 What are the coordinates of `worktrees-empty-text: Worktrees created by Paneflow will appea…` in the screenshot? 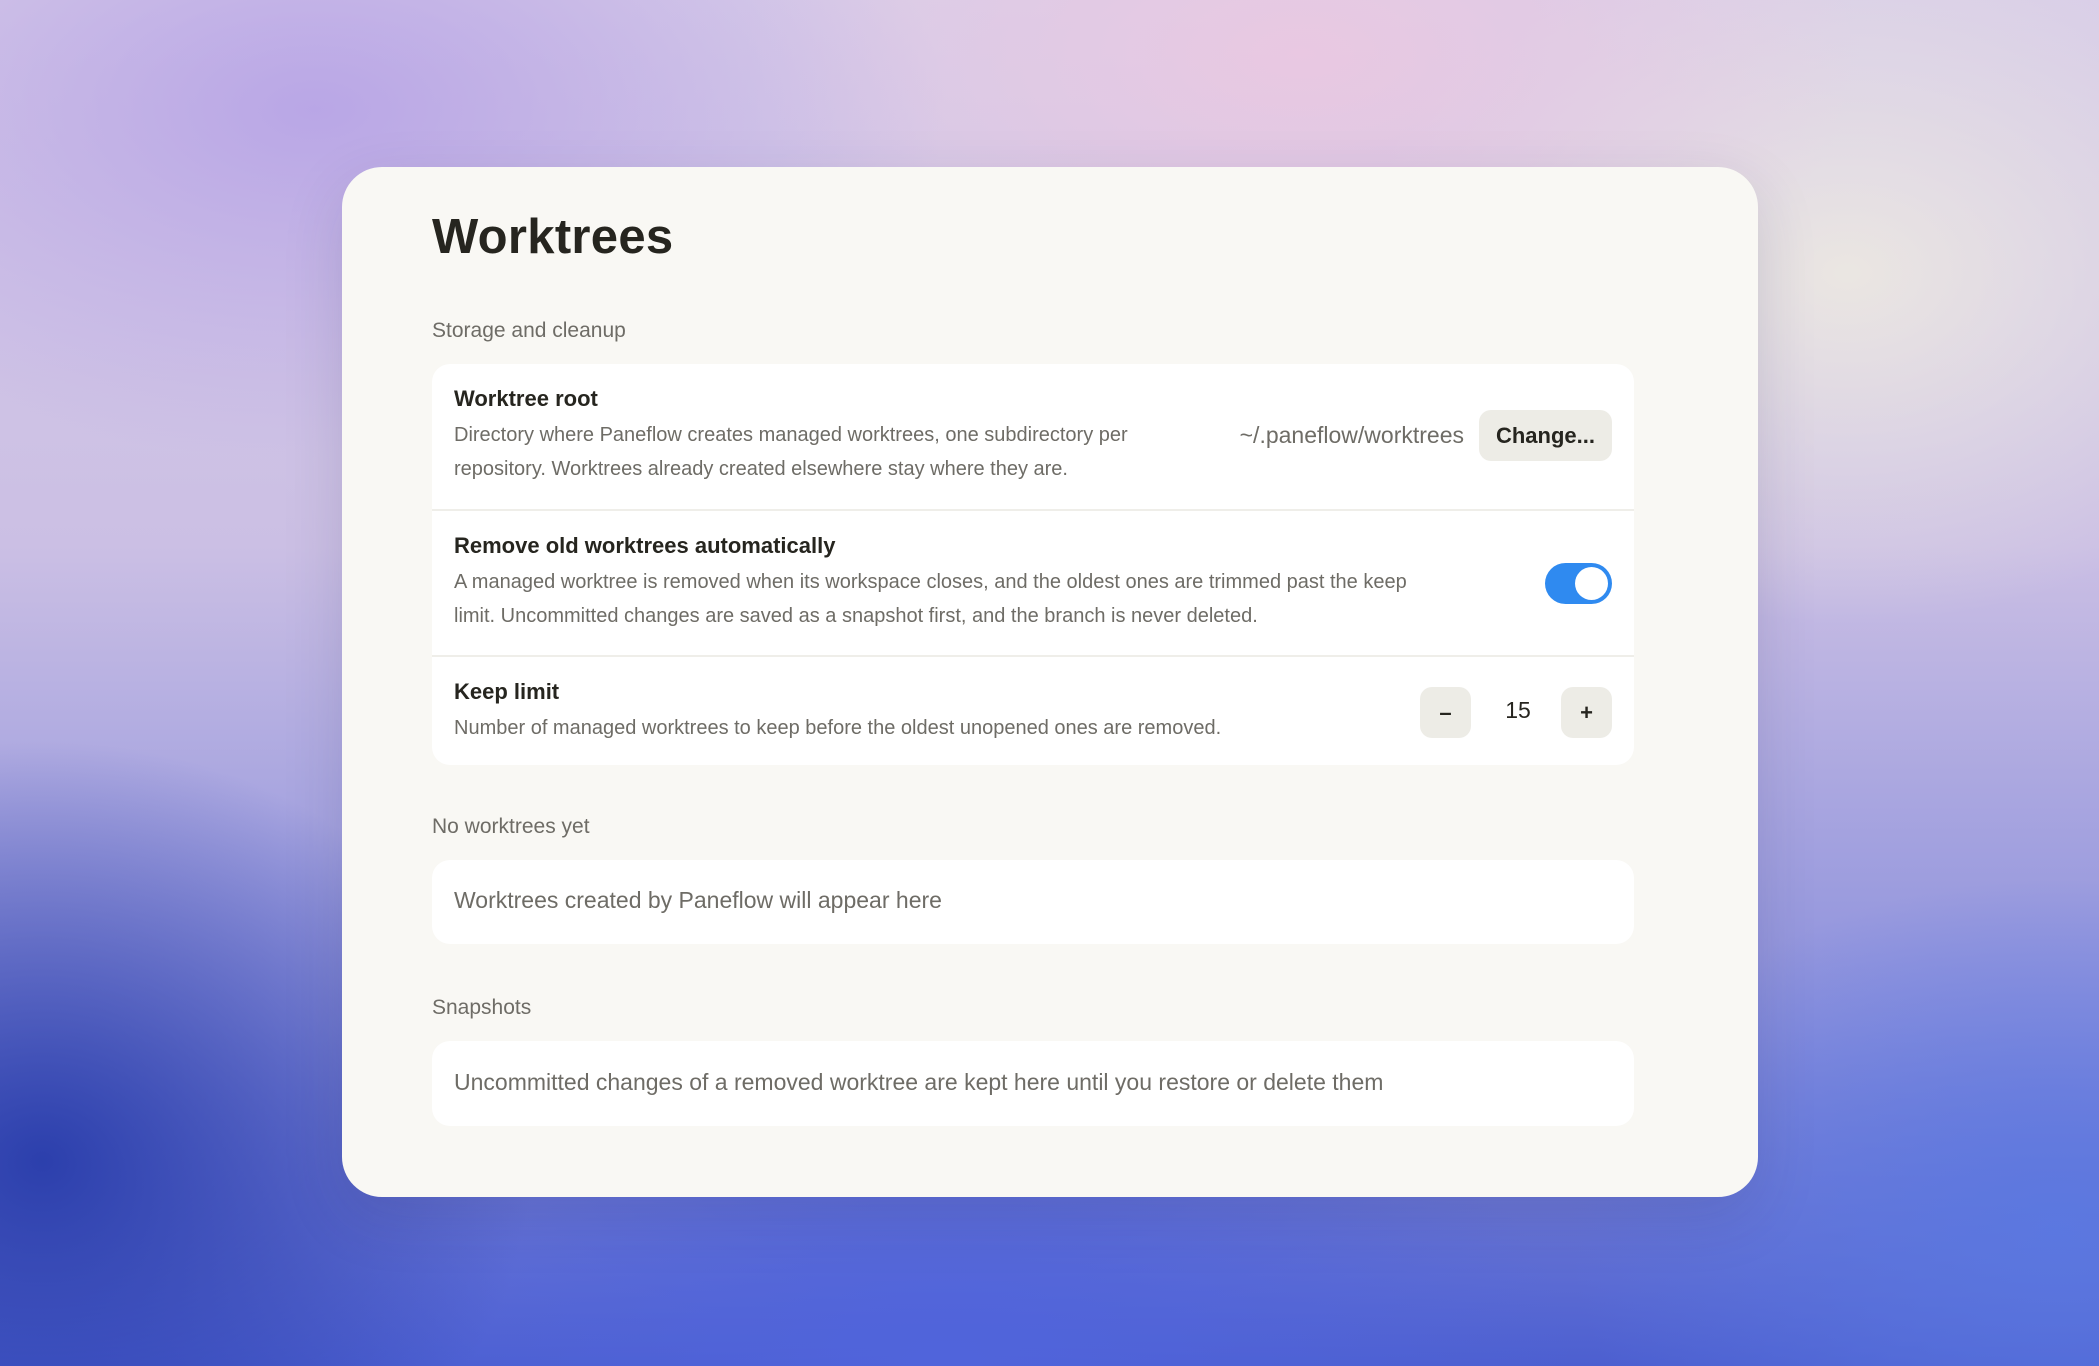 It's located at (698, 900).